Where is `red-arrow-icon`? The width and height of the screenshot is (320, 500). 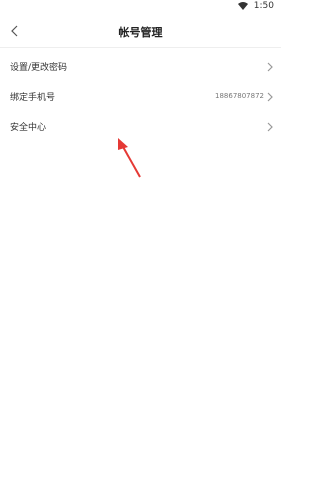
red-arrow-icon is located at coordinates (129, 158).